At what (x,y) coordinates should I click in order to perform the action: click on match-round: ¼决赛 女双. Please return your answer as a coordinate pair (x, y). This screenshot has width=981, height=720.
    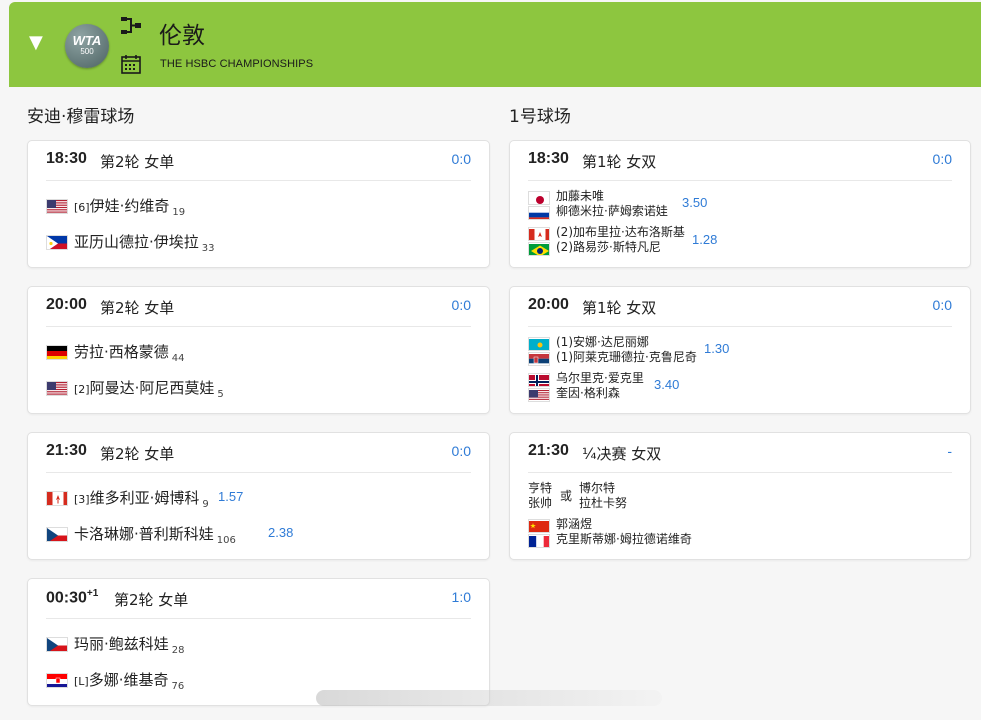
    Looking at the image, I should click on (622, 454).